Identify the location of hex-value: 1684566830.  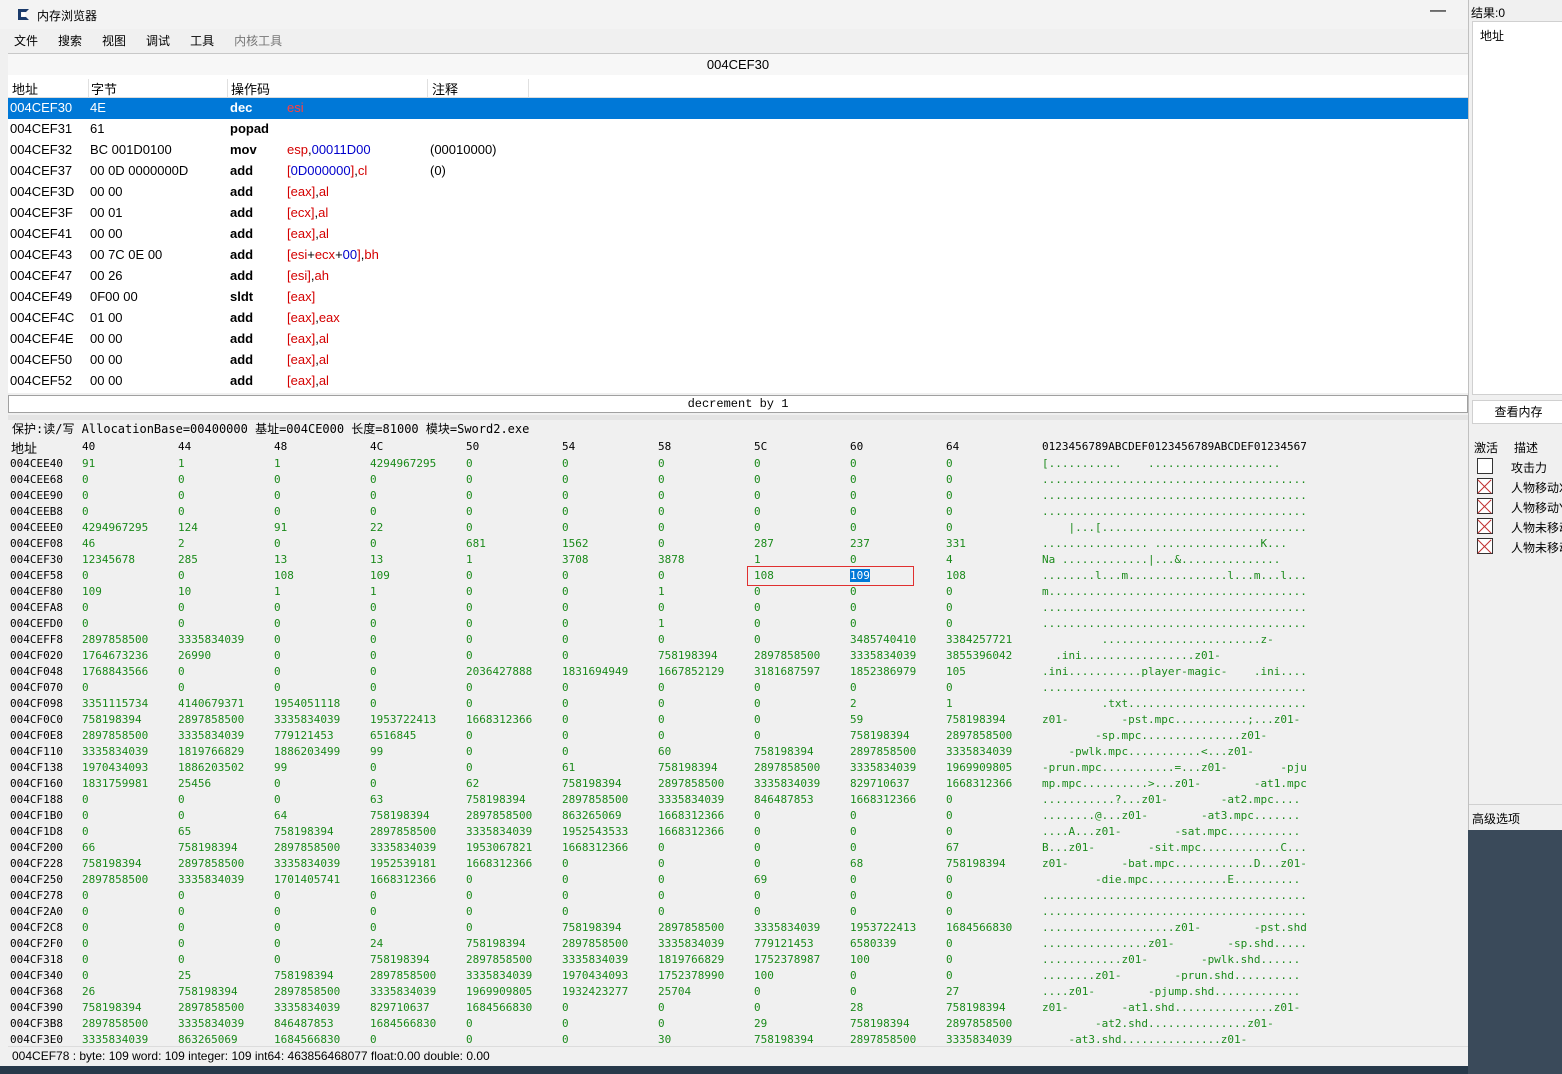
(979, 927).